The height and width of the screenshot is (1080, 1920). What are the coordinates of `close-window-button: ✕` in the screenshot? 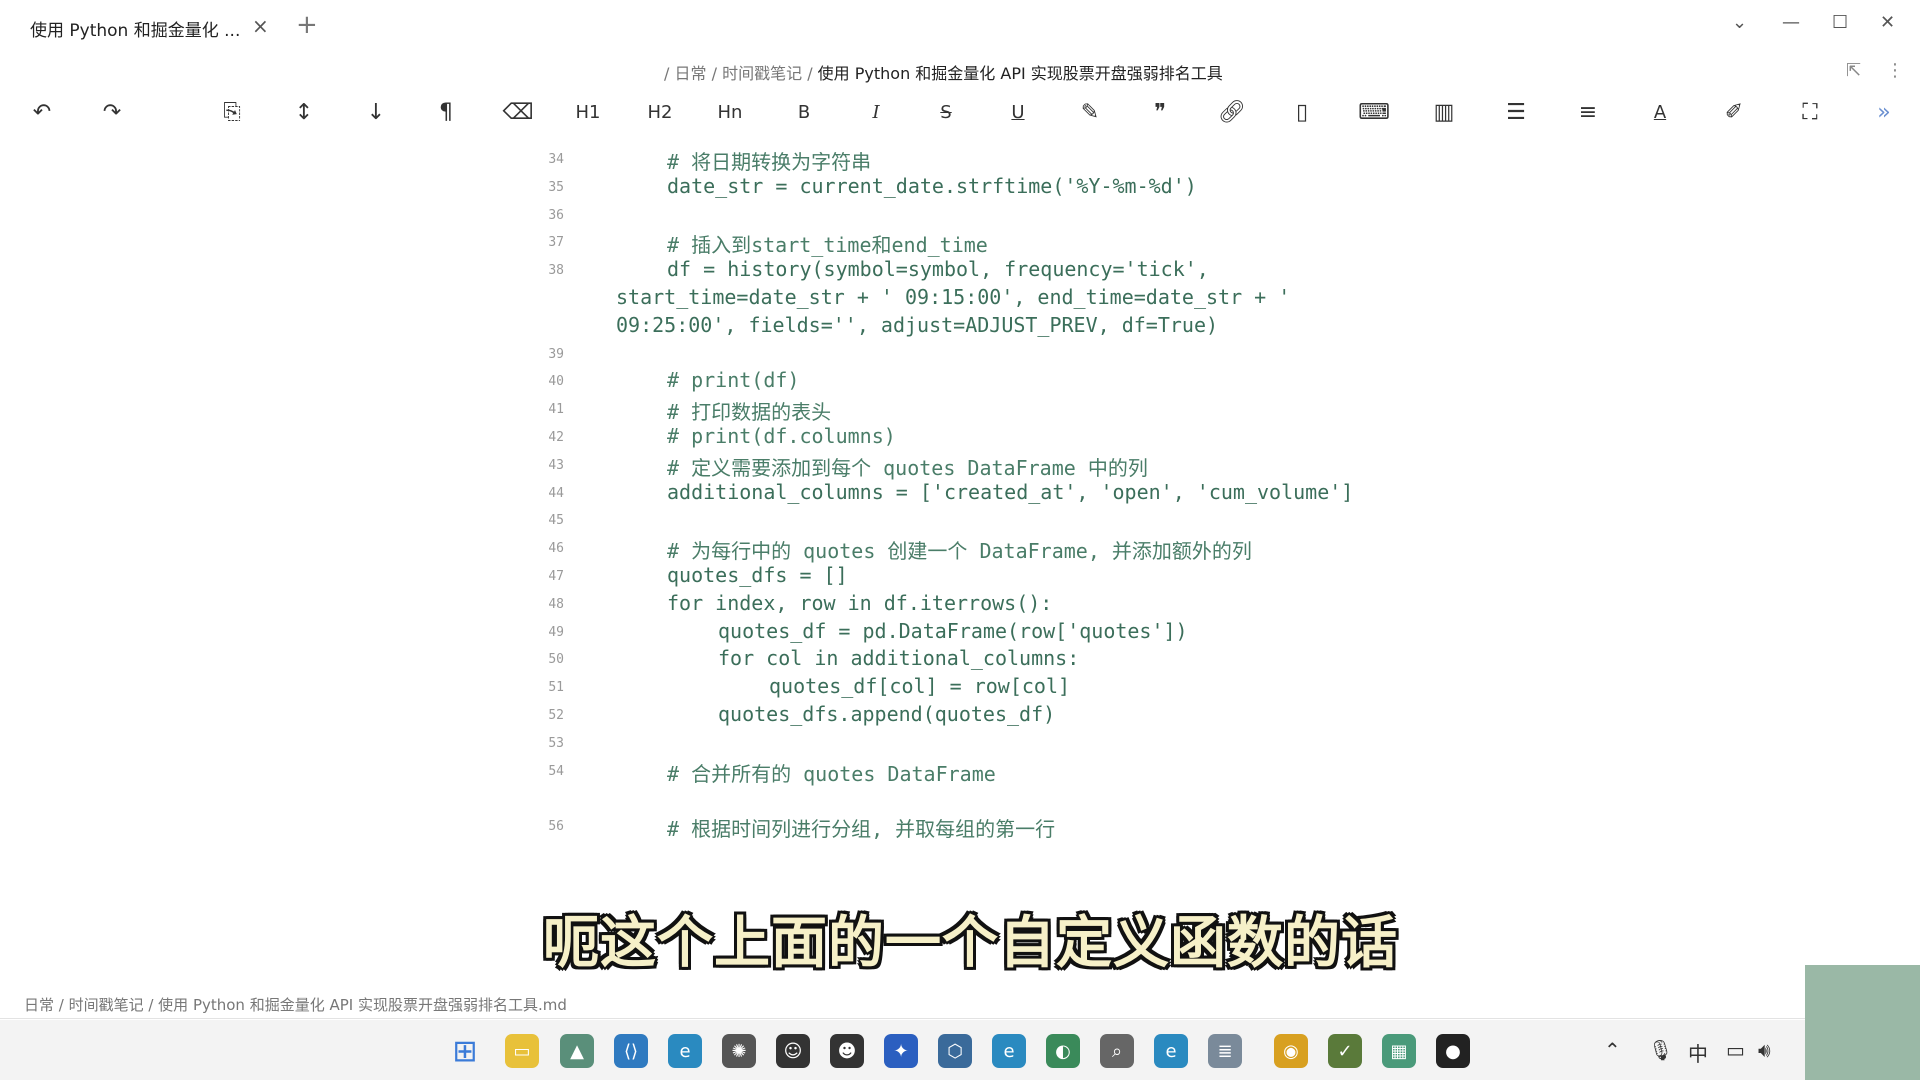 It's located at (1887, 22).